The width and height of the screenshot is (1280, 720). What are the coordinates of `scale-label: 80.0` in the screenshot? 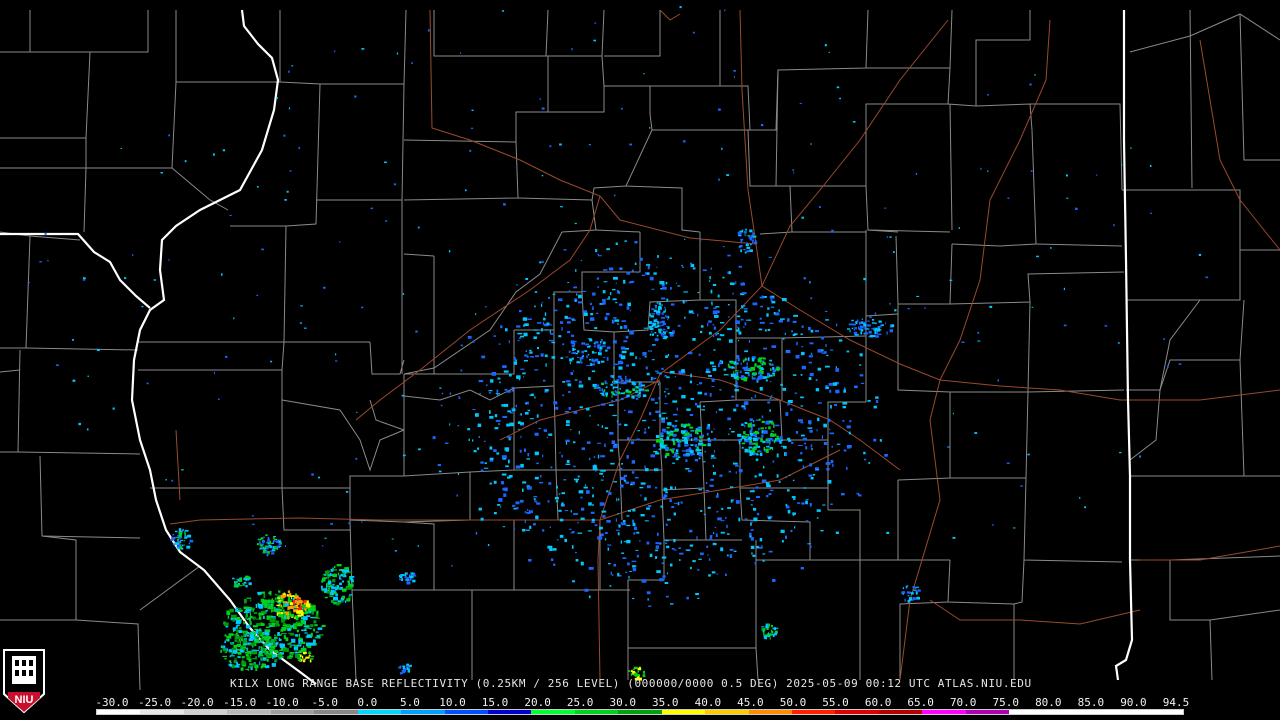 It's located at (1048, 702).